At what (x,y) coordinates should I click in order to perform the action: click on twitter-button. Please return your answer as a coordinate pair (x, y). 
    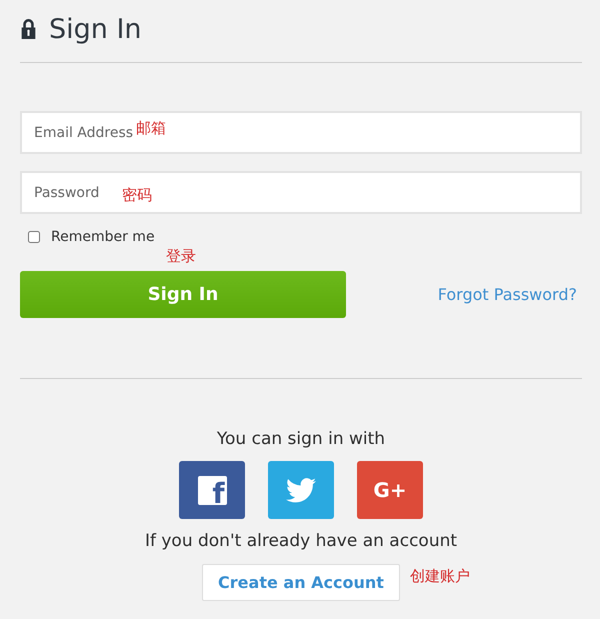
    Looking at the image, I should click on (301, 490).